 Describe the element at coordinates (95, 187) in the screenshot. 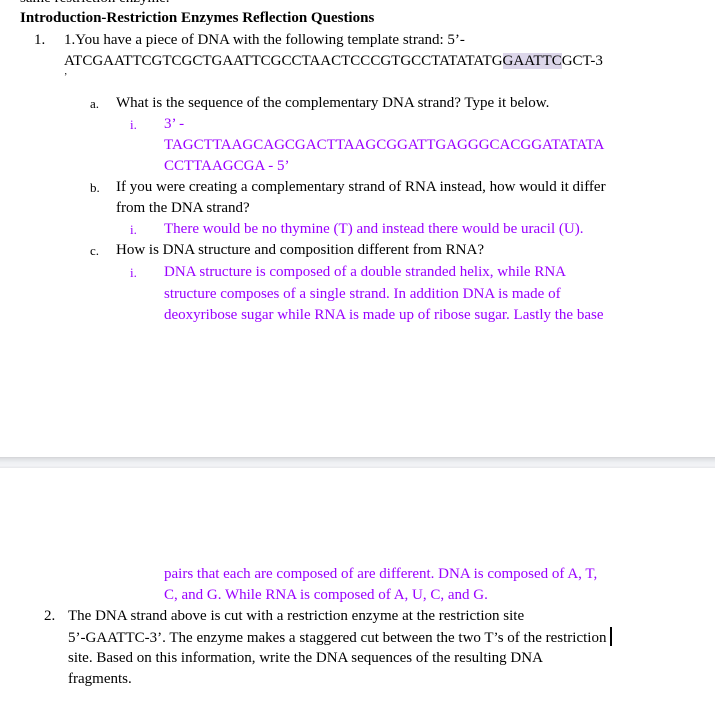

I see `q1b-marker: b.` at that location.